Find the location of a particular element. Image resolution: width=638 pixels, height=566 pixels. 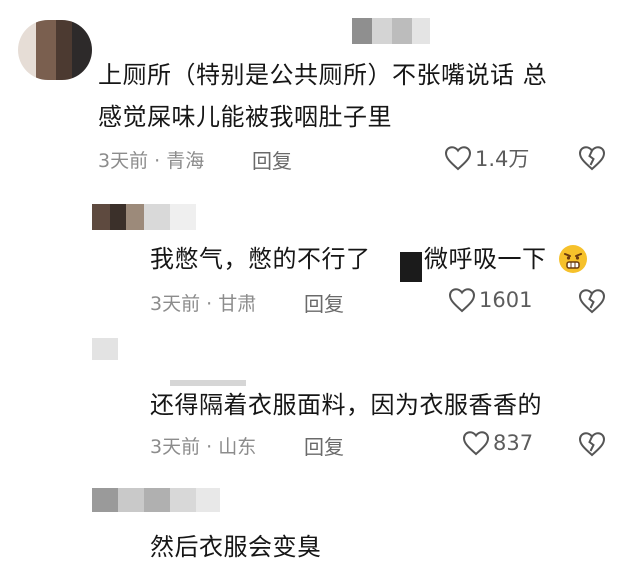

comment-text: 我憋气，憋的不行了 is located at coordinates (260, 259).